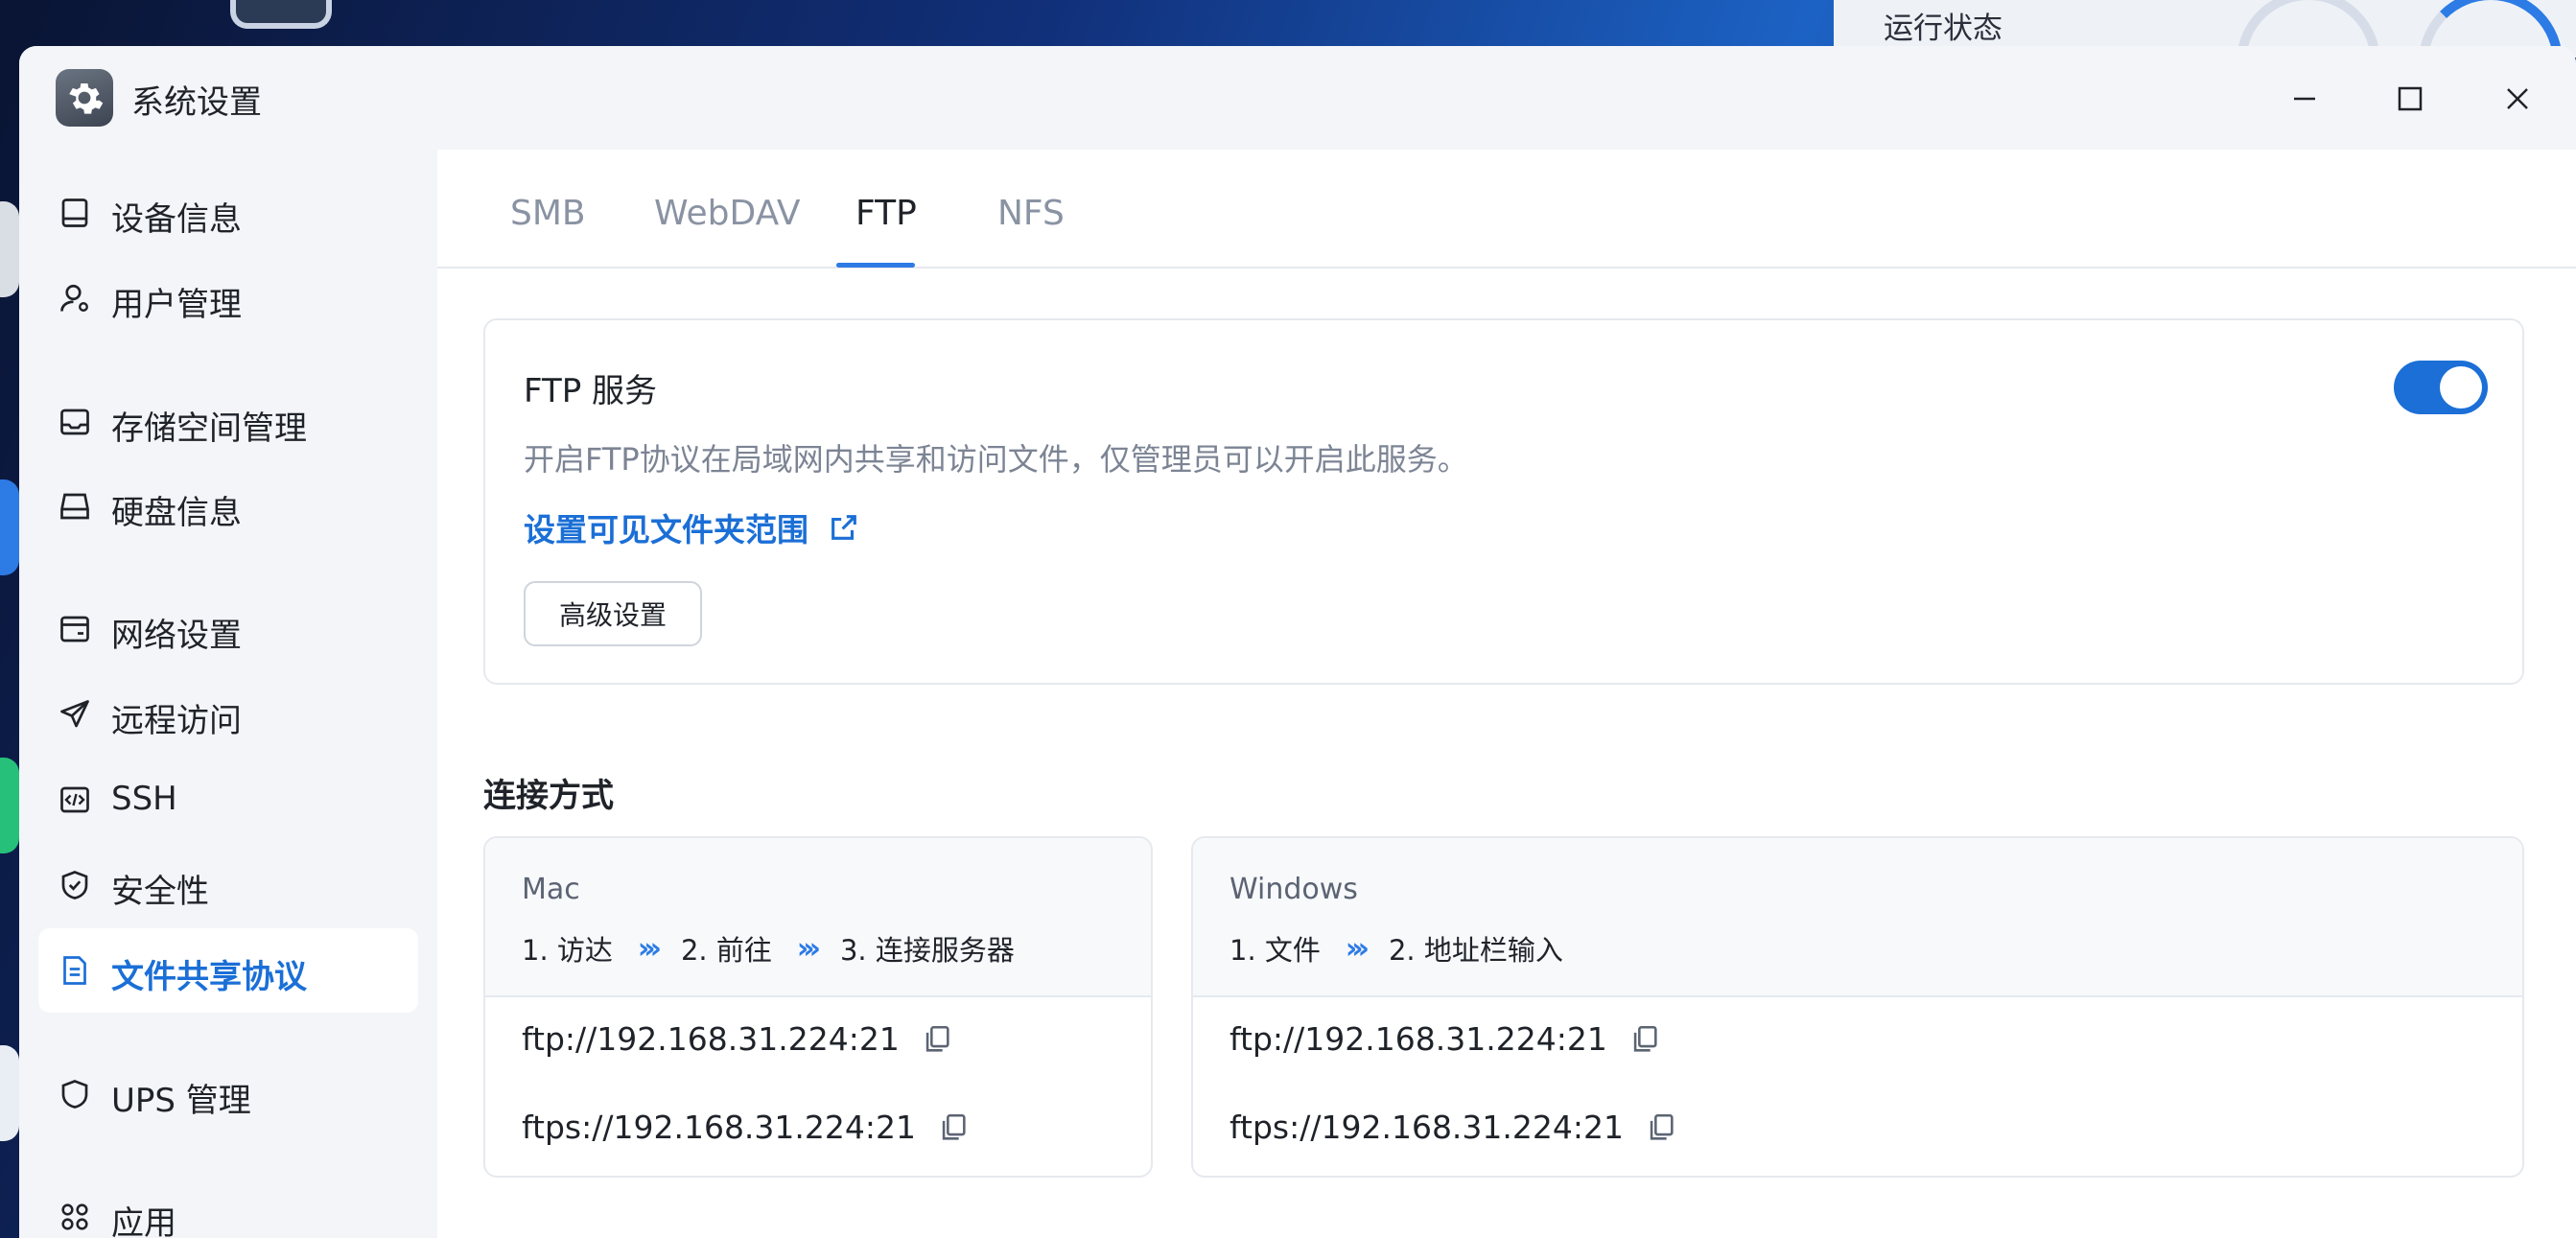  Describe the element at coordinates (727, 213) in the screenshot. I see `tab-webdav: WebDAV` at that location.